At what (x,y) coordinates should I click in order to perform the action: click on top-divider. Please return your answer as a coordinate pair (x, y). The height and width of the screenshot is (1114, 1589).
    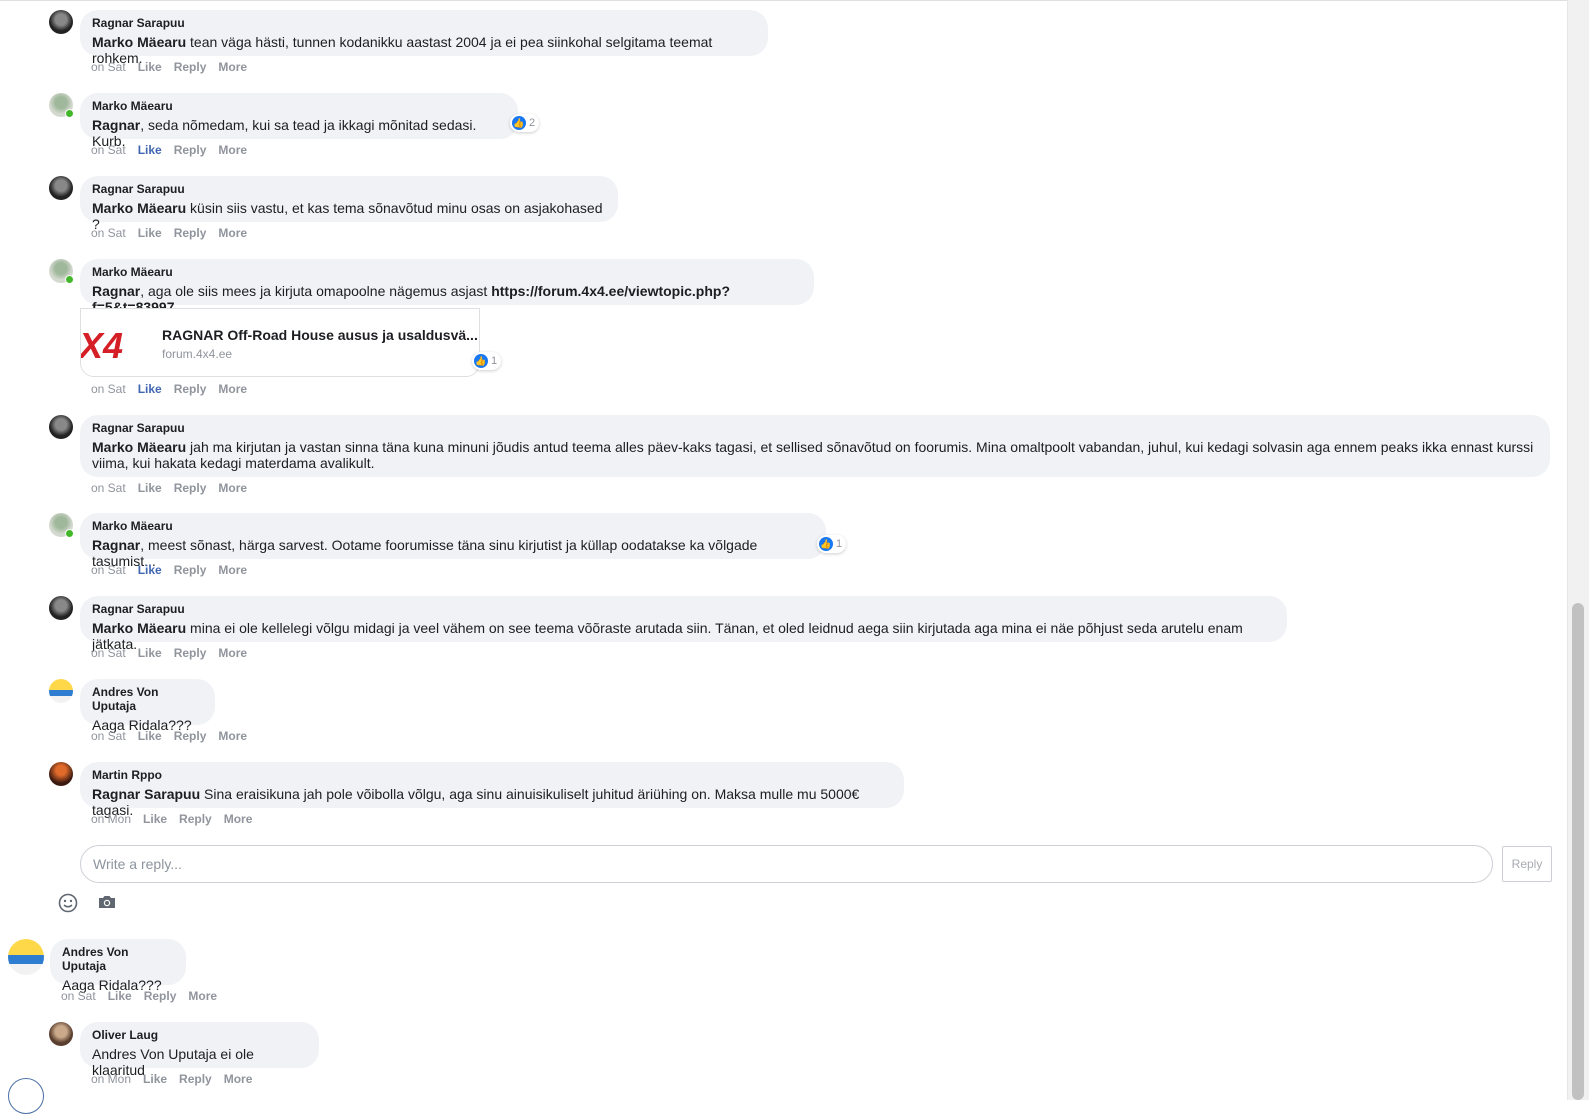
    Looking at the image, I should click on (784, 0).